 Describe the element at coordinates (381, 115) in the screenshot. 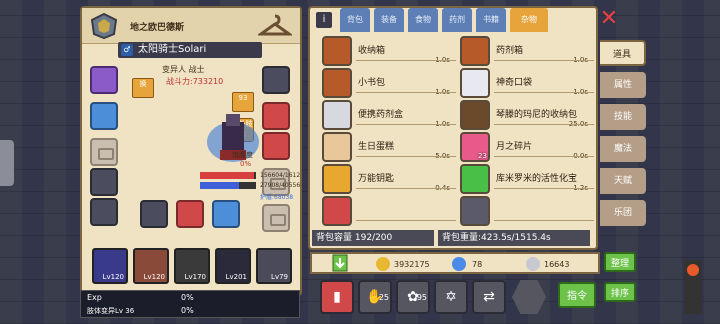

I see `item-name: 便携药剂盒` at that location.